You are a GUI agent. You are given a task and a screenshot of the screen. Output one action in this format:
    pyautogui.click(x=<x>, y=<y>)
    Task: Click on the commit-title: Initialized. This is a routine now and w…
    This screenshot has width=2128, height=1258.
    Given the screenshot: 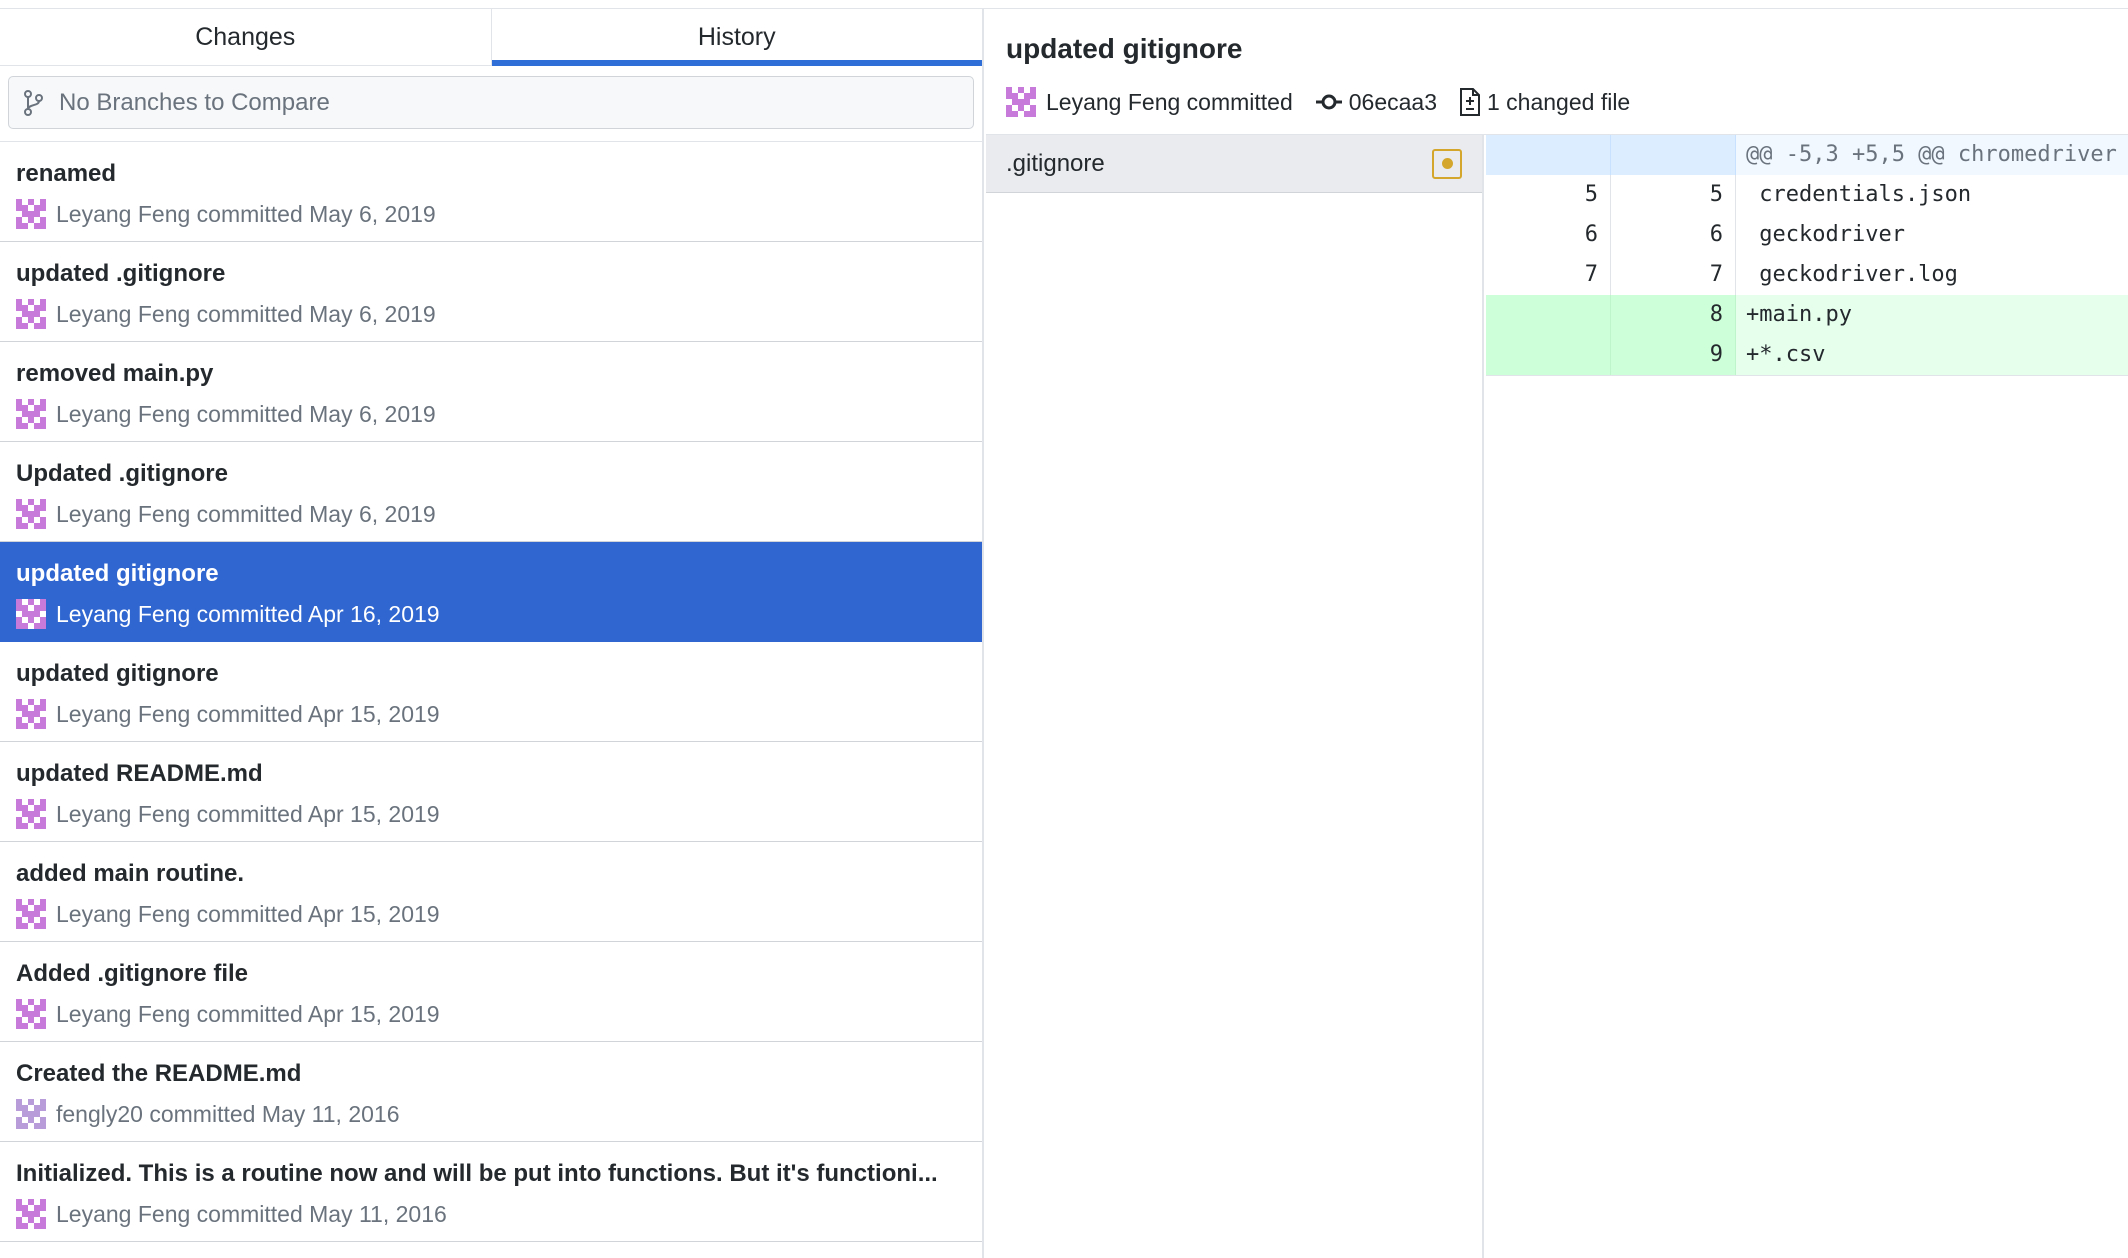 What is the action you would take?
    pyautogui.click(x=477, y=1173)
    